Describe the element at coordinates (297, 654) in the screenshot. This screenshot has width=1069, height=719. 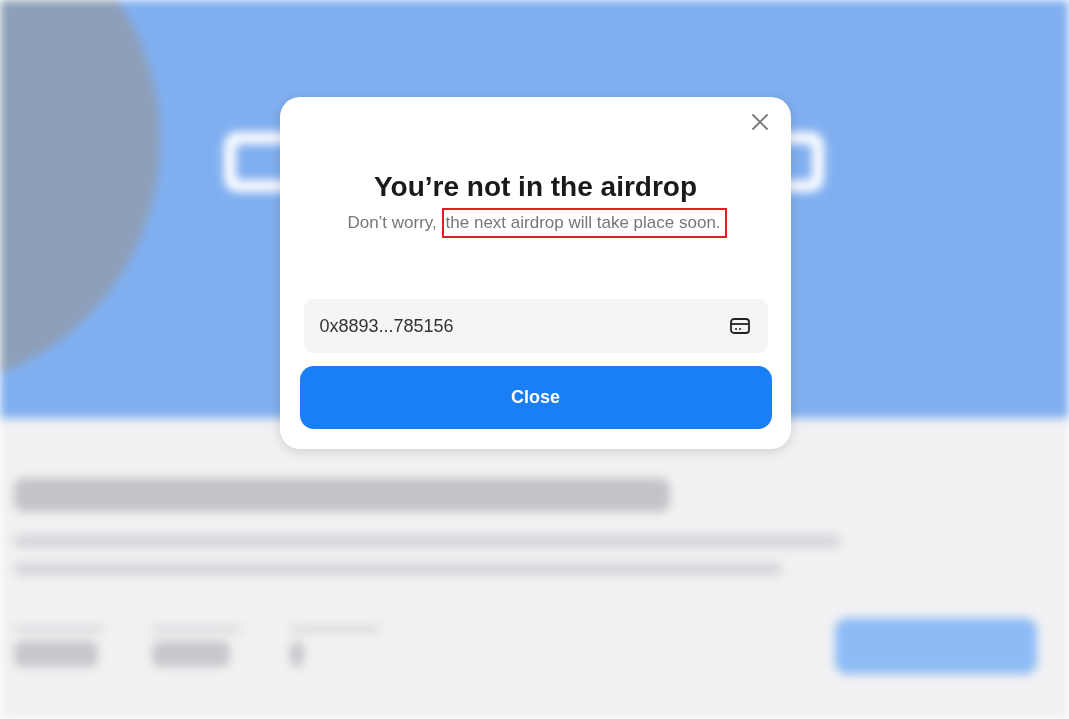
I see `stat-value-drawing` at that location.